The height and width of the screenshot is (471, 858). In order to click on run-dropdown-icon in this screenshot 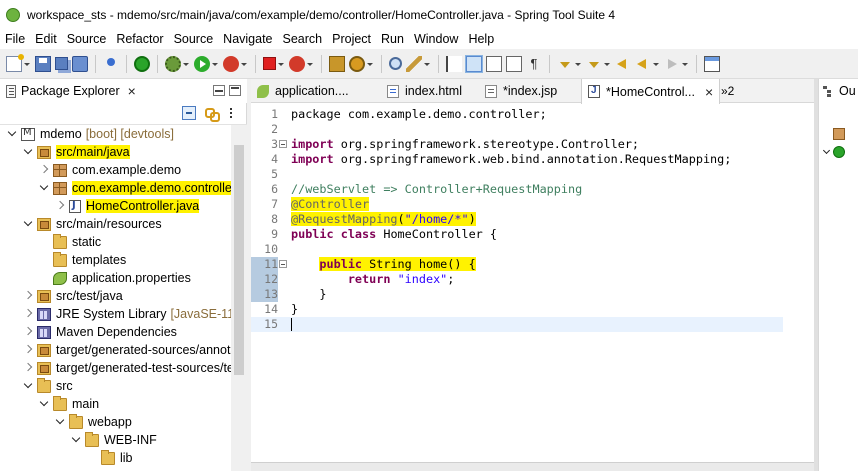, I will do `click(215, 64)`.